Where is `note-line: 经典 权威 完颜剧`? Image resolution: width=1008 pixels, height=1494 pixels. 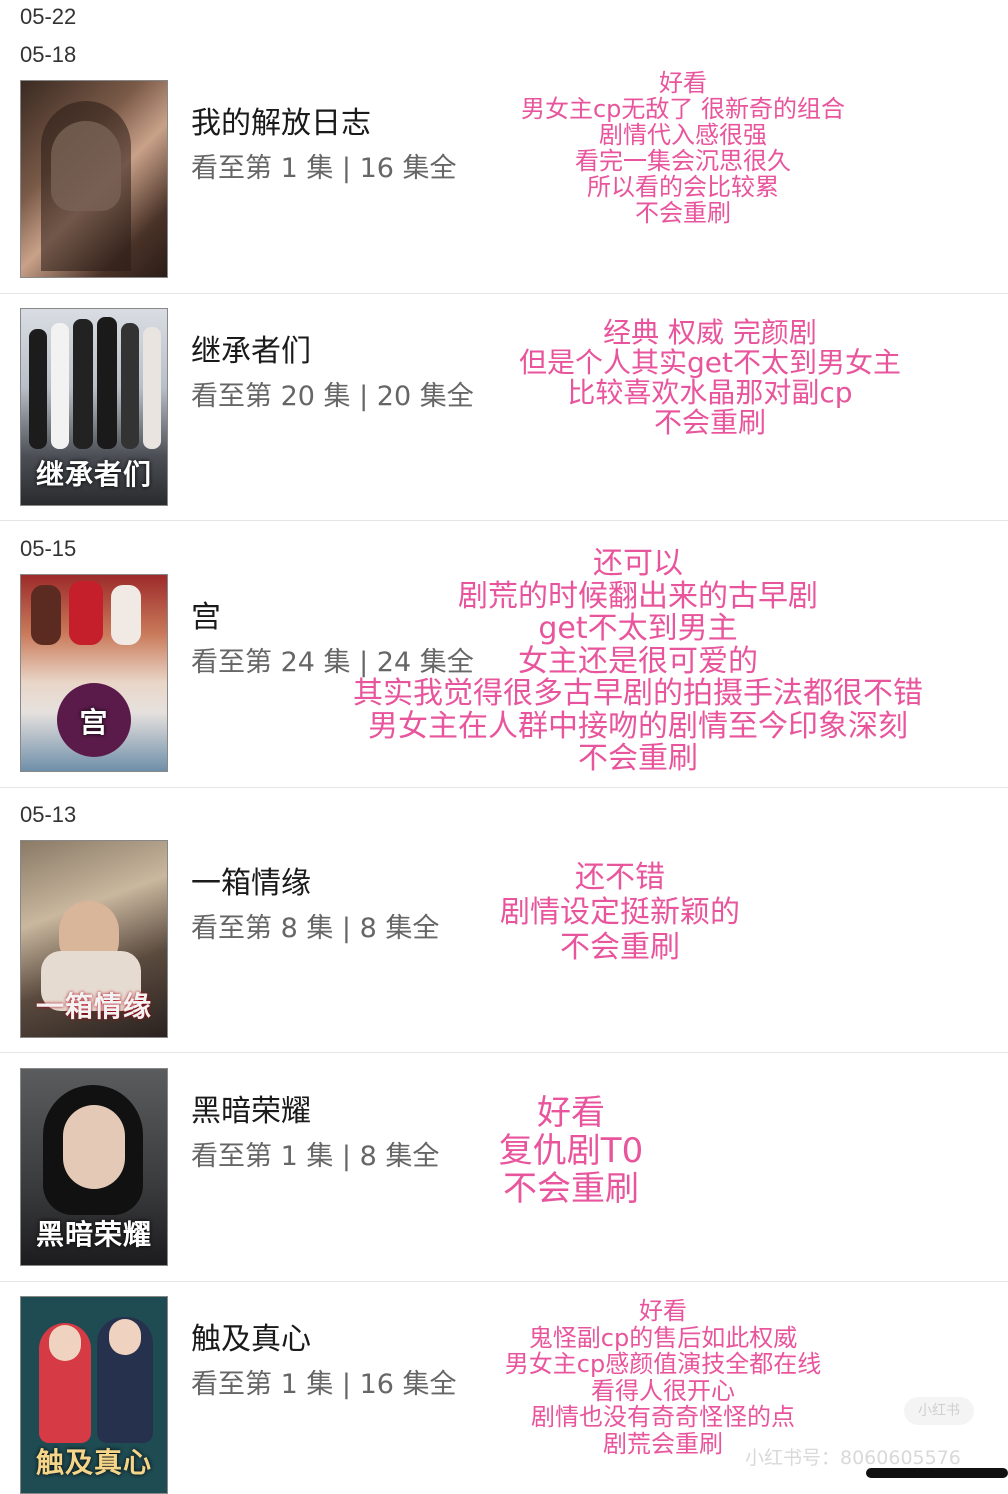 note-line: 经典 权威 完颜剧 is located at coordinates (710, 332).